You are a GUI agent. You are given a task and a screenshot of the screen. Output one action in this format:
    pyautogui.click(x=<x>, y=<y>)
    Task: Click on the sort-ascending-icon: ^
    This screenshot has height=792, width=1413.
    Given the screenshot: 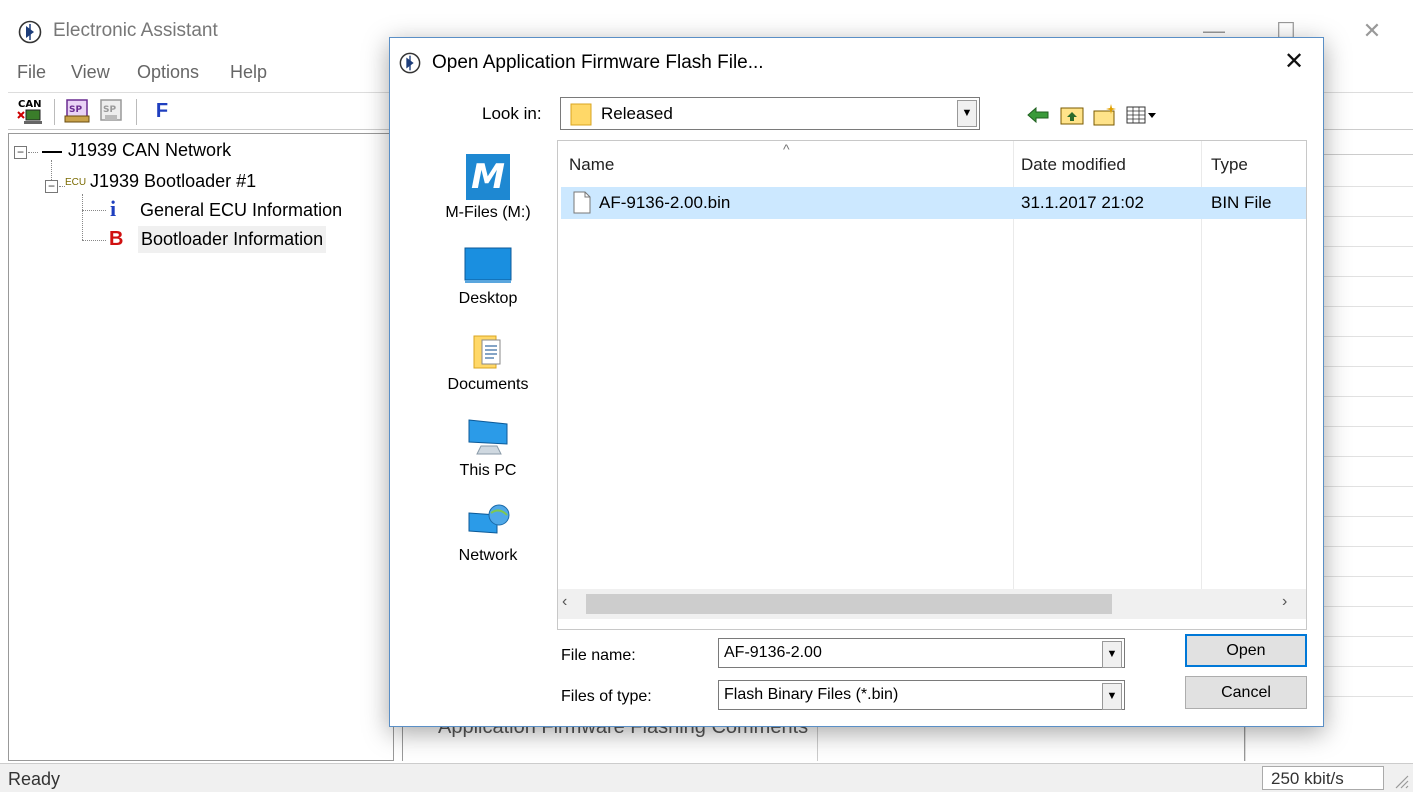 What is the action you would take?
    pyautogui.click(x=786, y=149)
    